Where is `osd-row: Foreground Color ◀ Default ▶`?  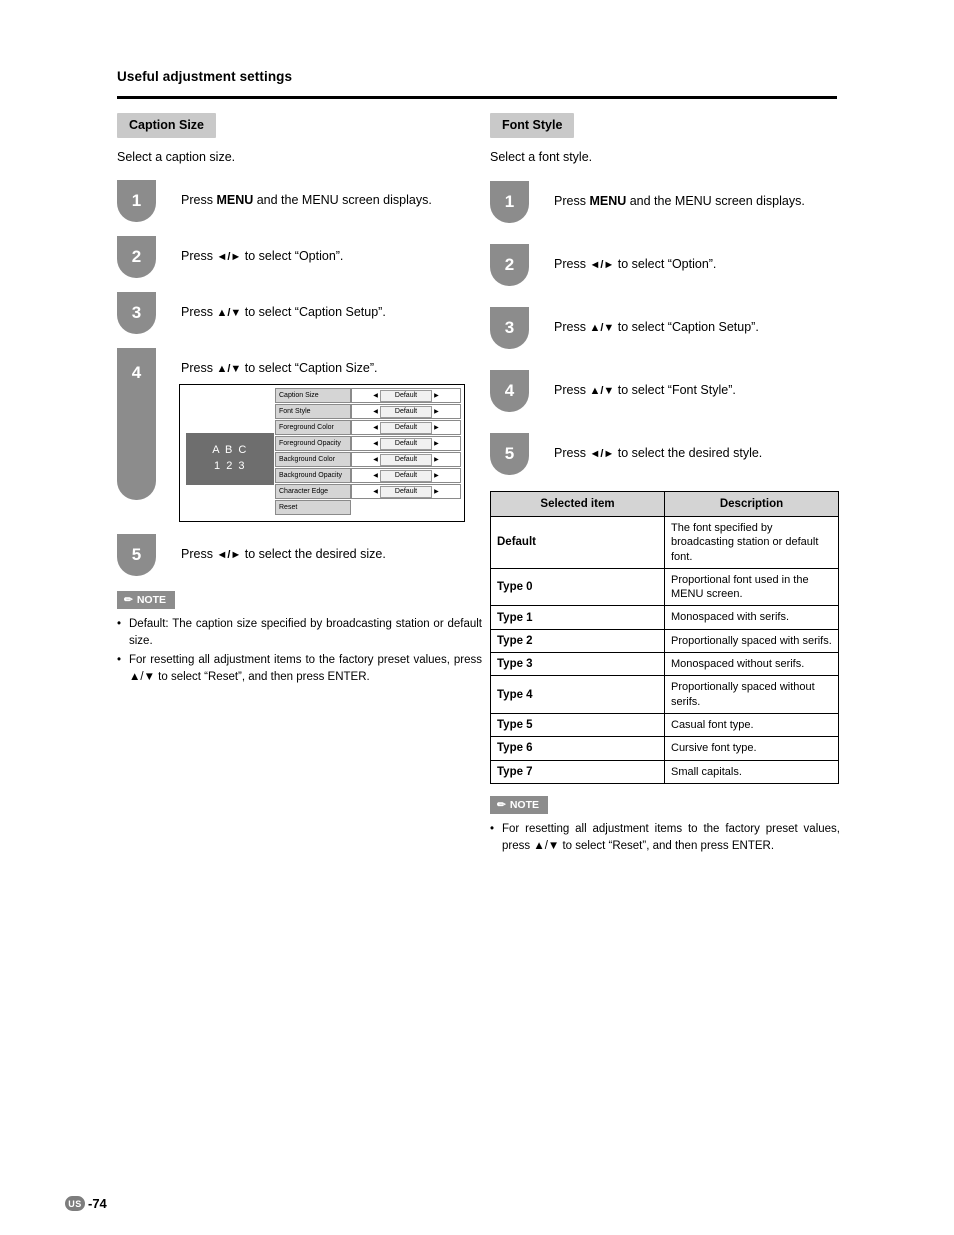
osd-row: Foreground Color ◀ Default ▶ is located at coordinates (368, 427).